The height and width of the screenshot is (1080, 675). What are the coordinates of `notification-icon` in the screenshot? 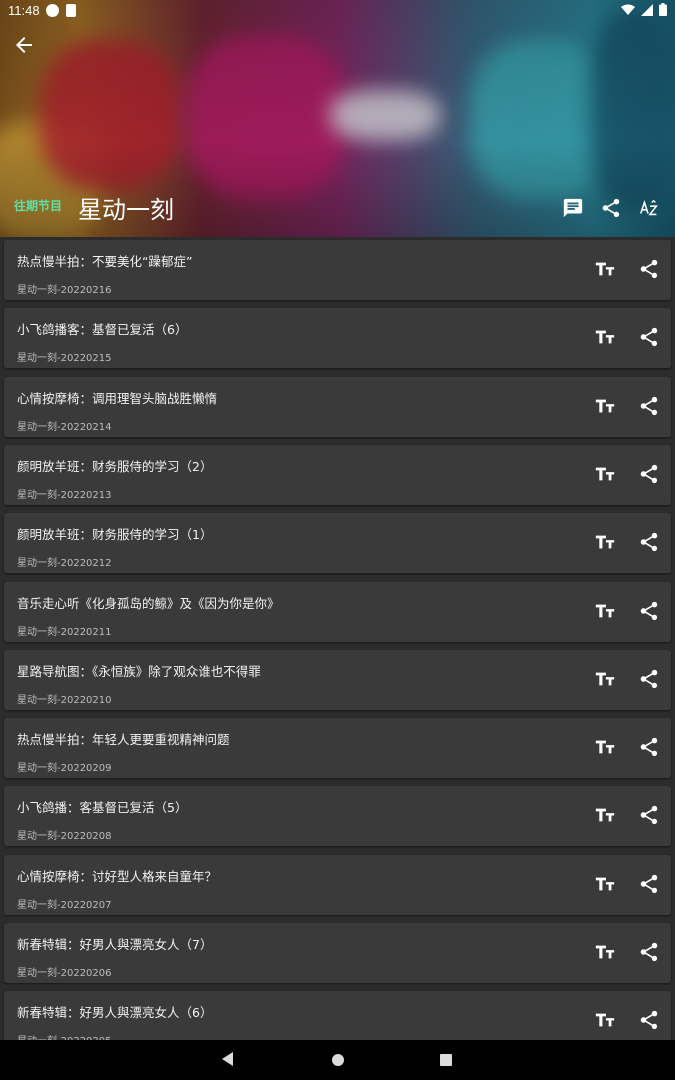 It's located at (52, 10).